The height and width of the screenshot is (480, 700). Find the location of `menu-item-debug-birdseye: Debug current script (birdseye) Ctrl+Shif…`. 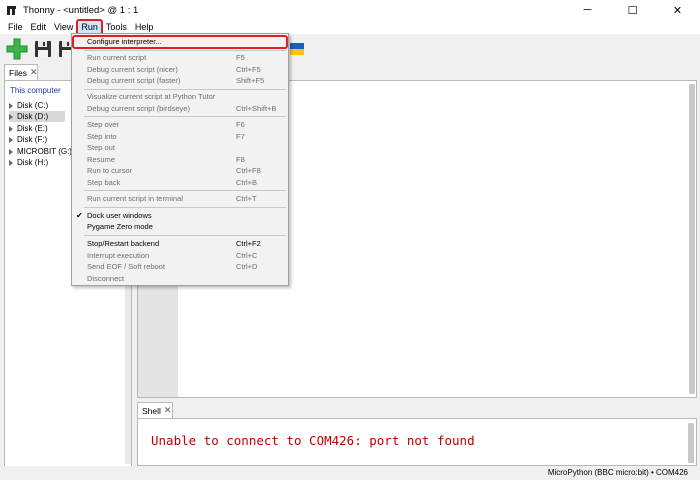

menu-item-debug-birdseye: Debug current script (birdseye) Ctrl+Shif… is located at coordinates (180, 109).